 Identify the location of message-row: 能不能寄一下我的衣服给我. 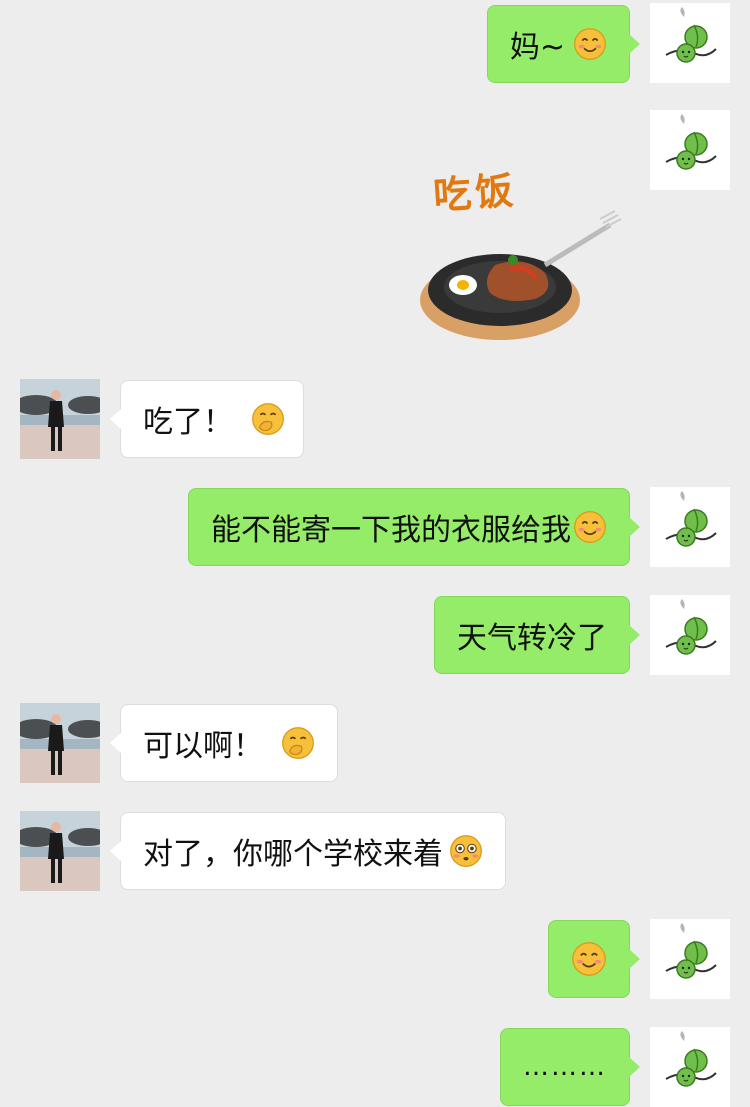
(375, 527).